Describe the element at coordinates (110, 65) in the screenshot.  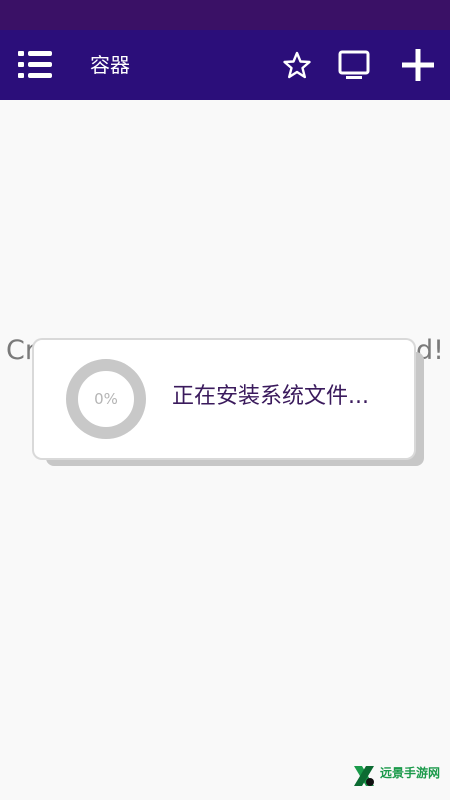
I see `page-title: 容器` at that location.